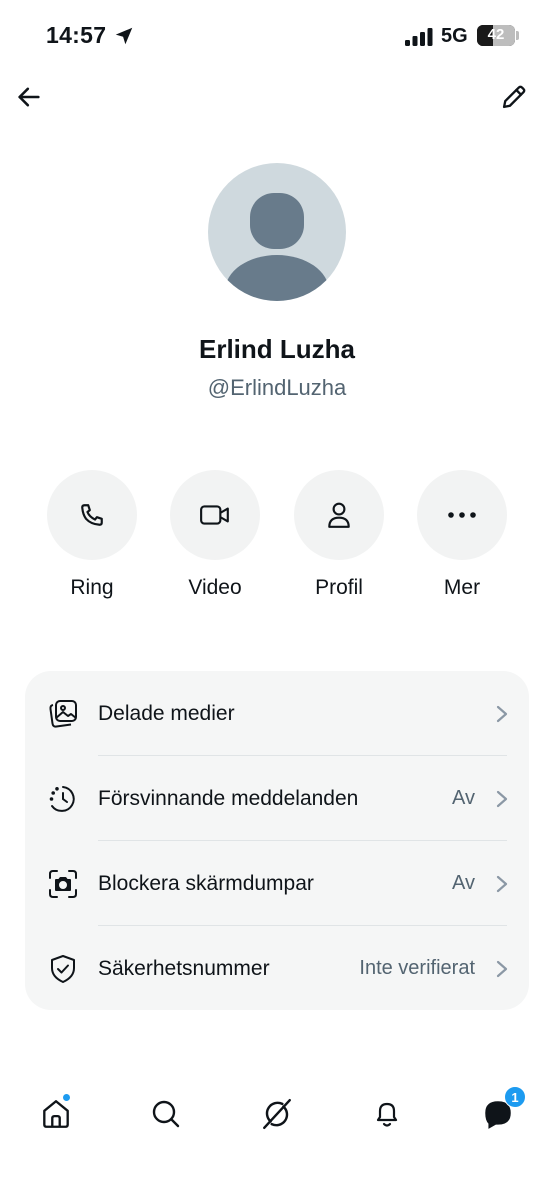 The width and height of the screenshot is (554, 1199). Describe the element at coordinates (124, 36) in the screenshot. I see `location-arrow-icon` at that location.